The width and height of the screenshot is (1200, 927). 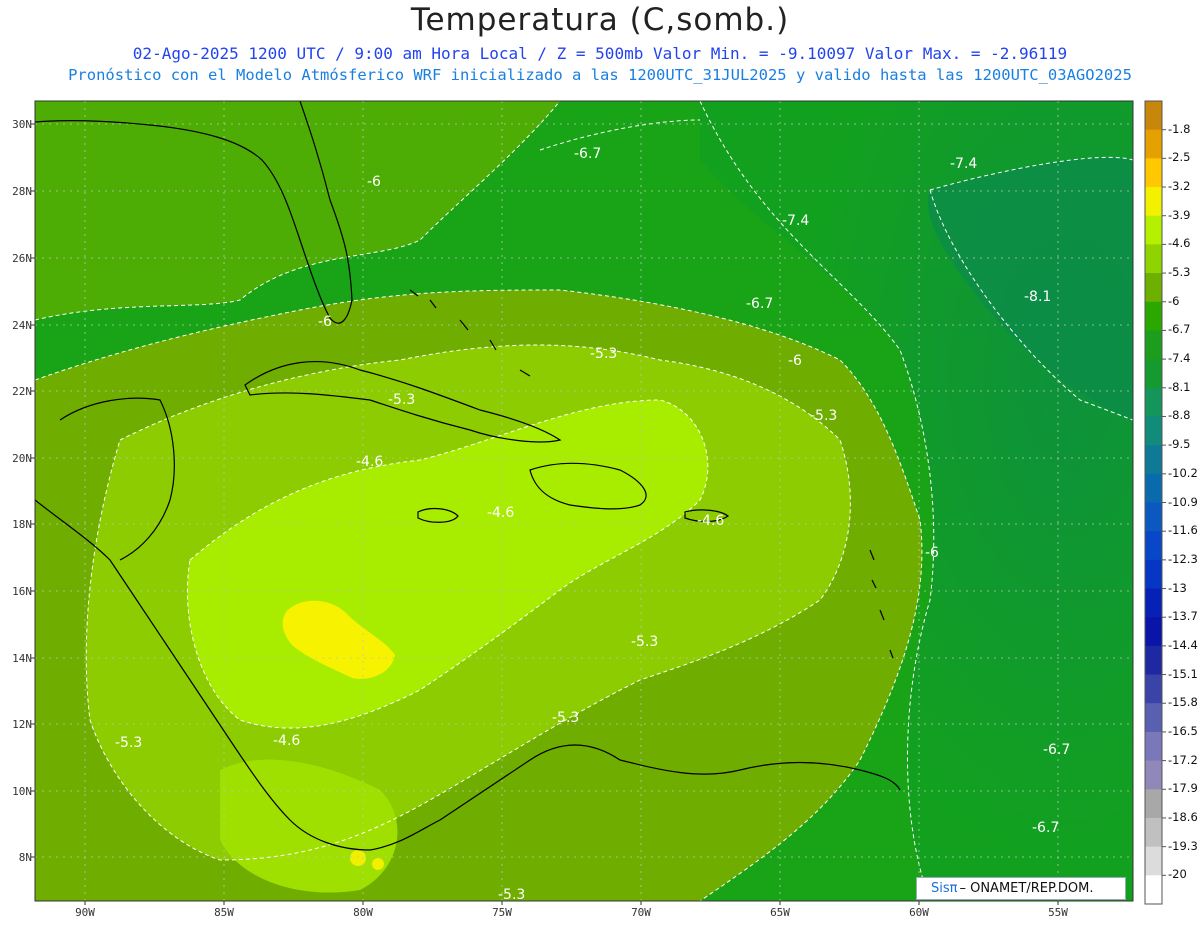 What do you see at coordinates (22, 524) in the screenshot?
I see `lat-label: 18N` at bounding box center [22, 524].